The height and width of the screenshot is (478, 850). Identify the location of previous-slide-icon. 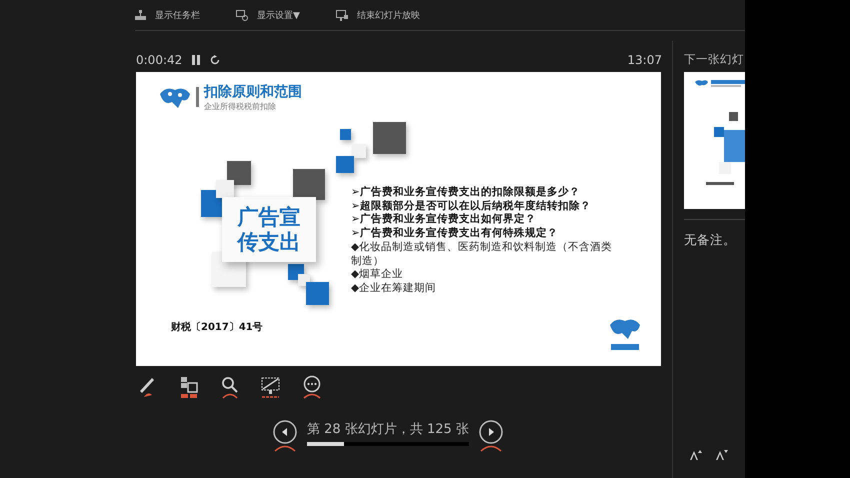
(285, 436).